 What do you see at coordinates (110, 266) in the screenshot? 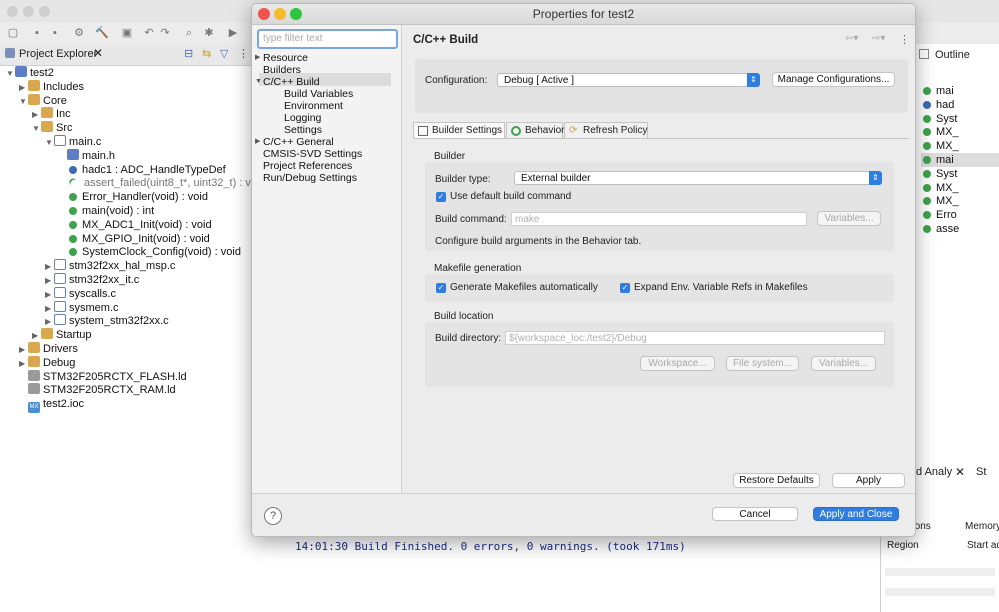
I see `tree-item: ▶ stm32f2xx_hal_msp.c` at bounding box center [110, 266].